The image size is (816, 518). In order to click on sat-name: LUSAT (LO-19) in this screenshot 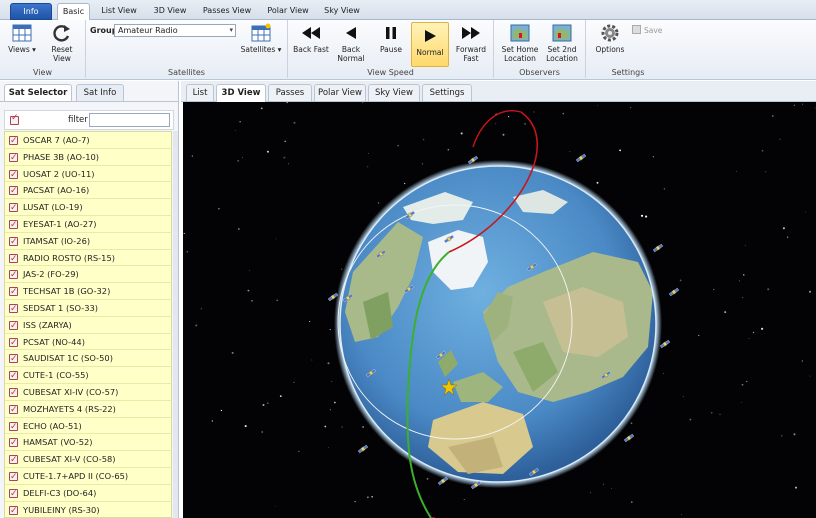, I will do `click(53, 207)`.